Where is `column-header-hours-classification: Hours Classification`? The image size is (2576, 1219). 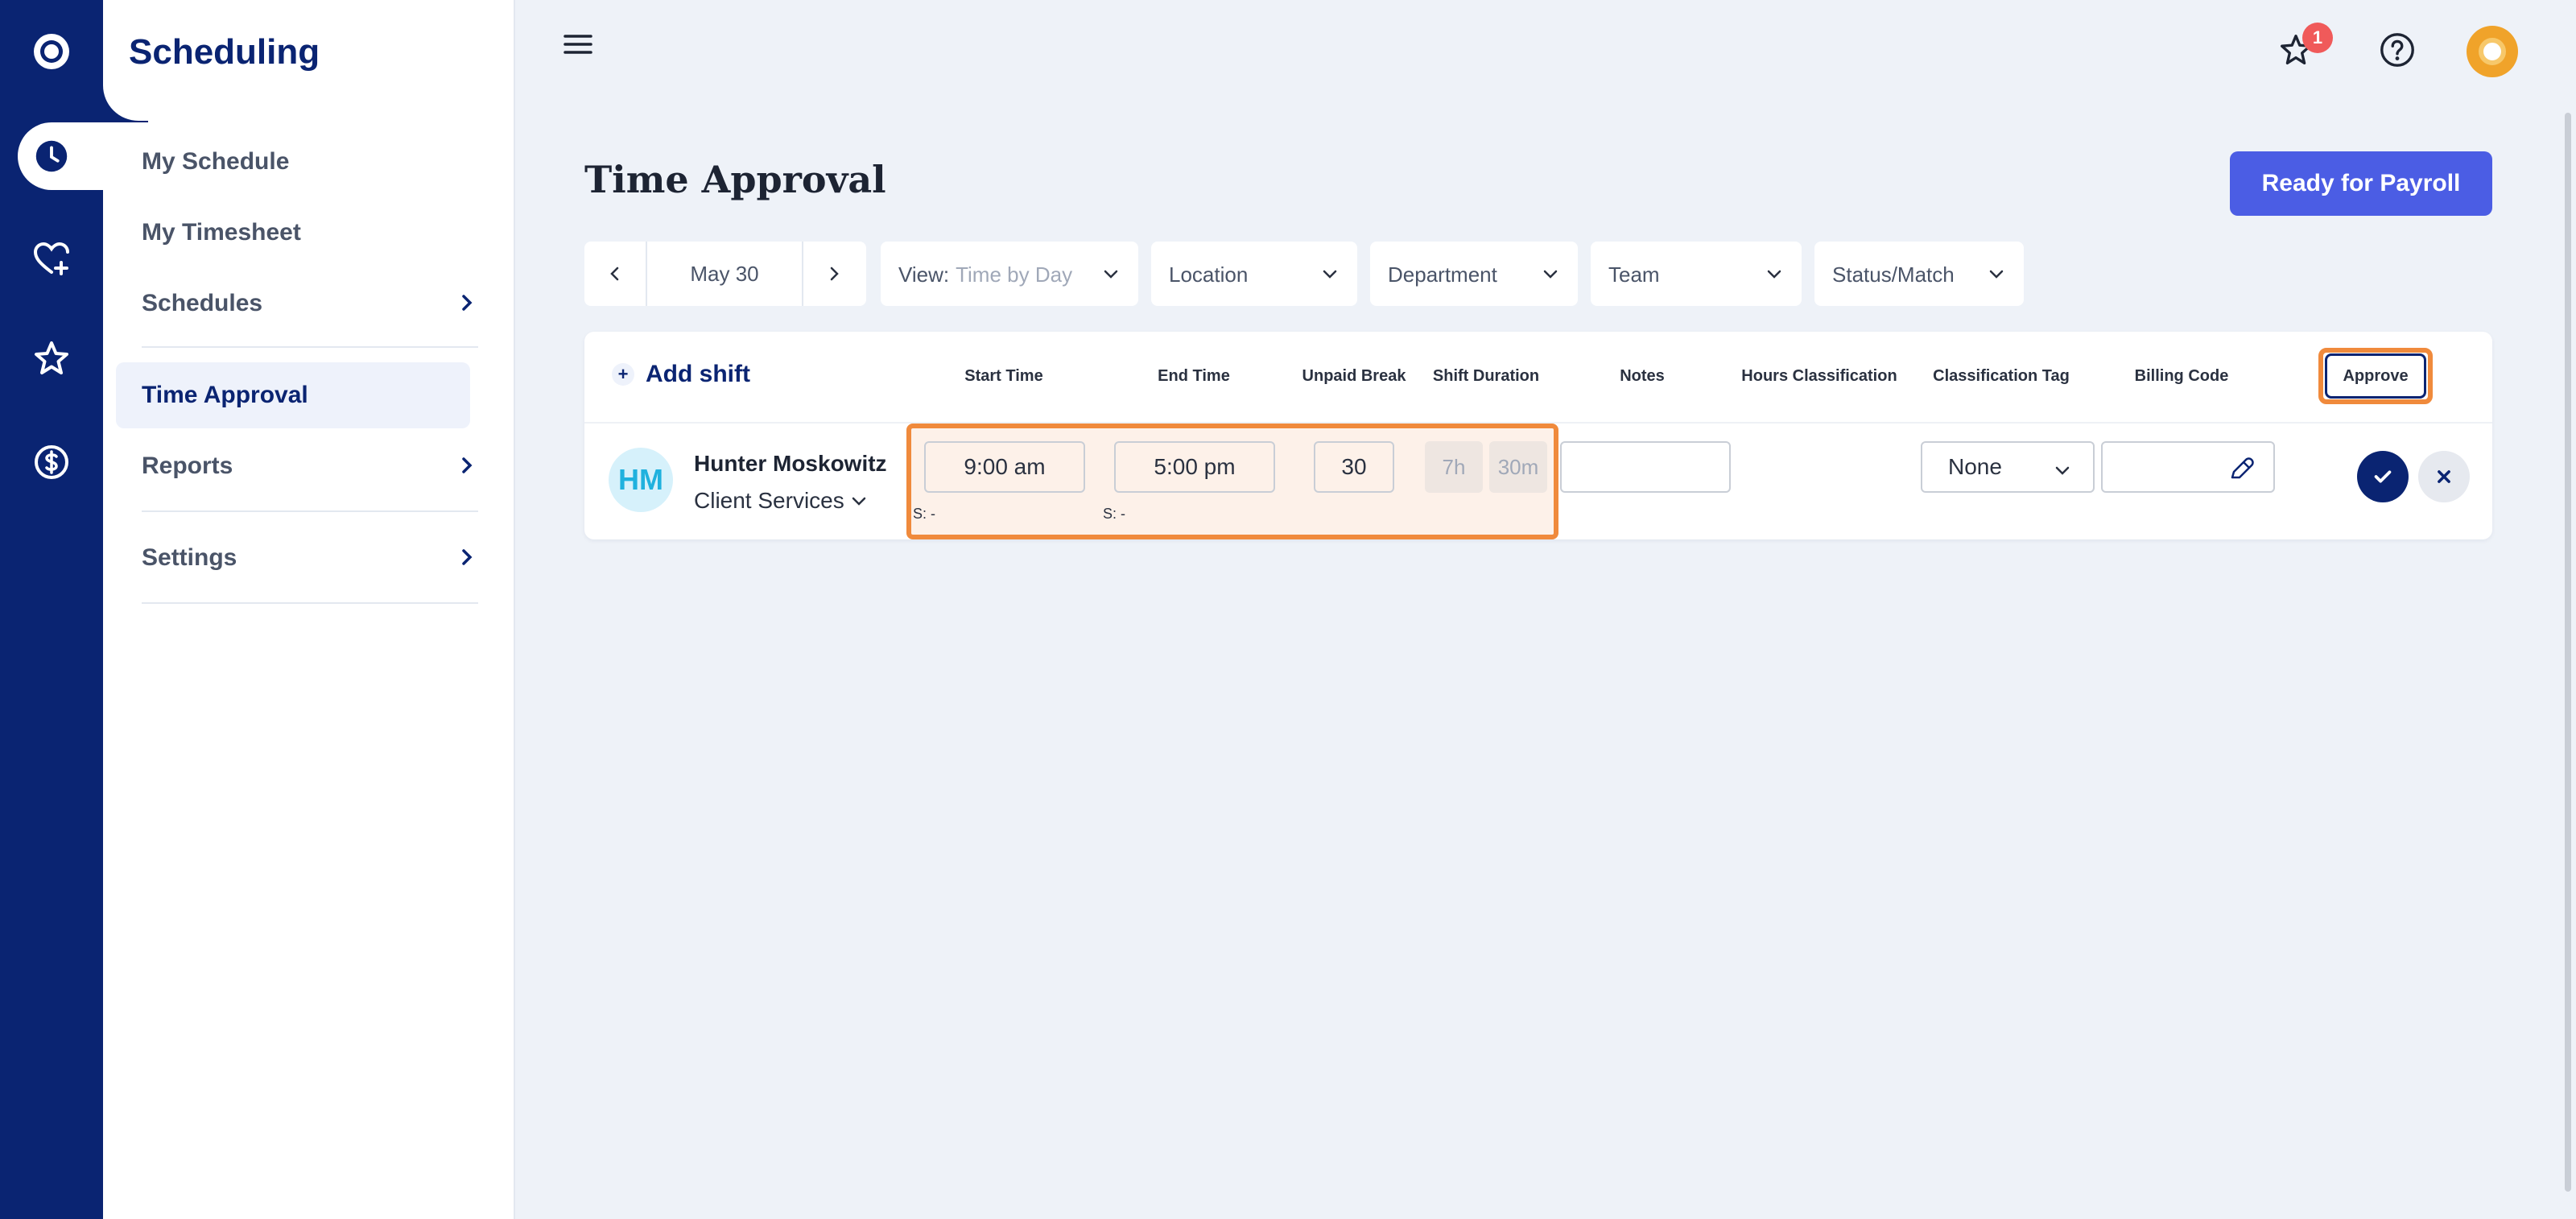
column-header-hours-classification: Hours Classification is located at coordinates (1819, 376).